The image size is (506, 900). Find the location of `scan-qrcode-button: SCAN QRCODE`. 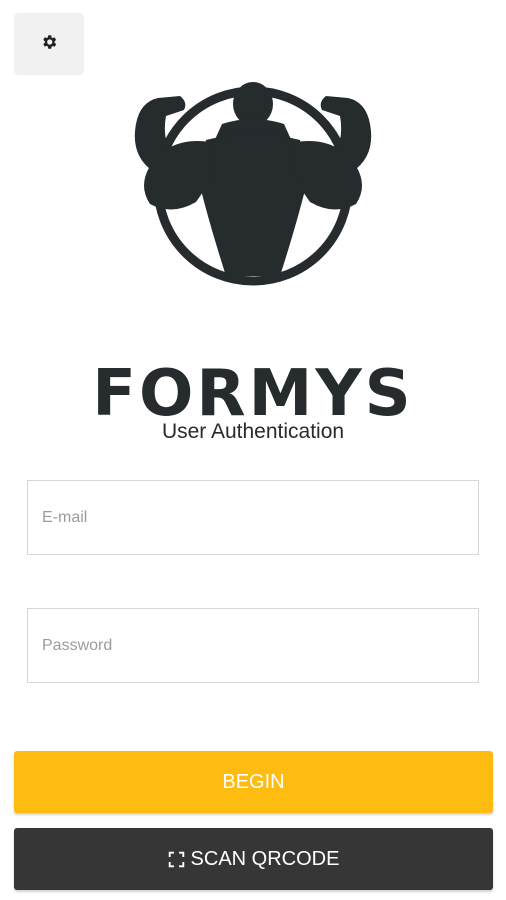

scan-qrcode-button: SCAN QRCODE is located at coordinates (253, 859).